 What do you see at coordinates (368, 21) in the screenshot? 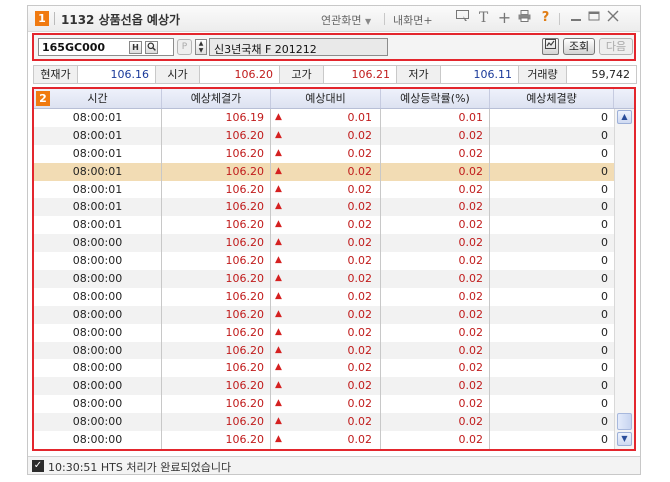
I see `dropdown-icon: ▼` at bounding box center [368, 21].